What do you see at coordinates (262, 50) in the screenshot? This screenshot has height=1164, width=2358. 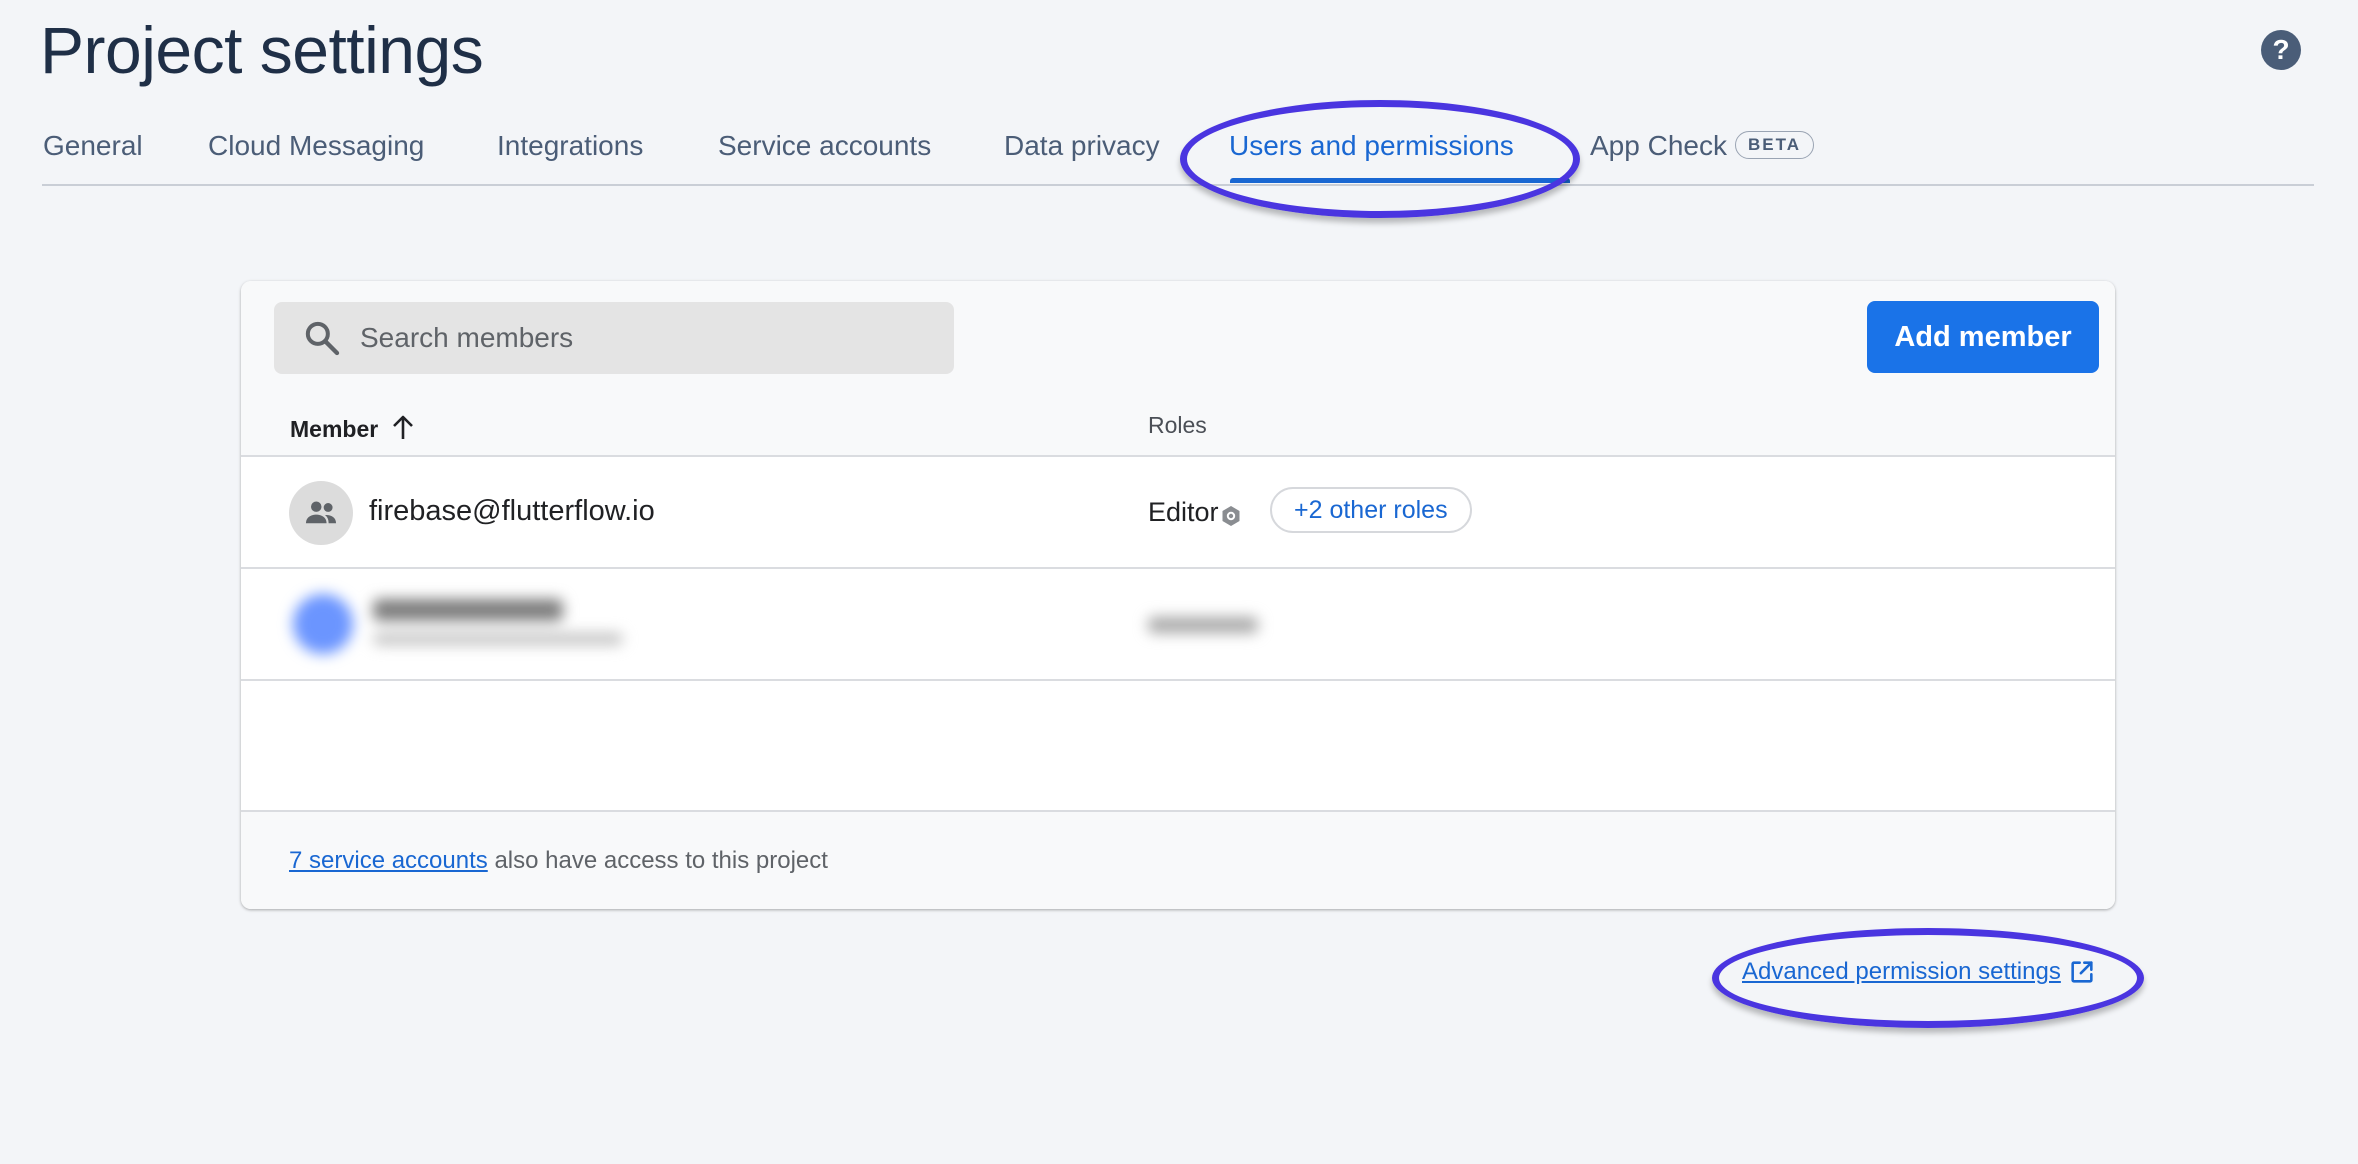 I see `page-title: Project settings` at bounding box center [262, 50].